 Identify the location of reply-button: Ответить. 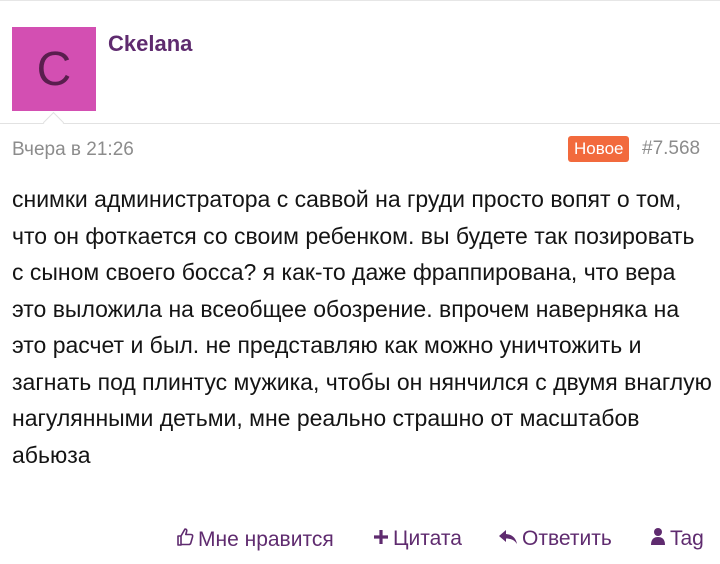
(555, 539).